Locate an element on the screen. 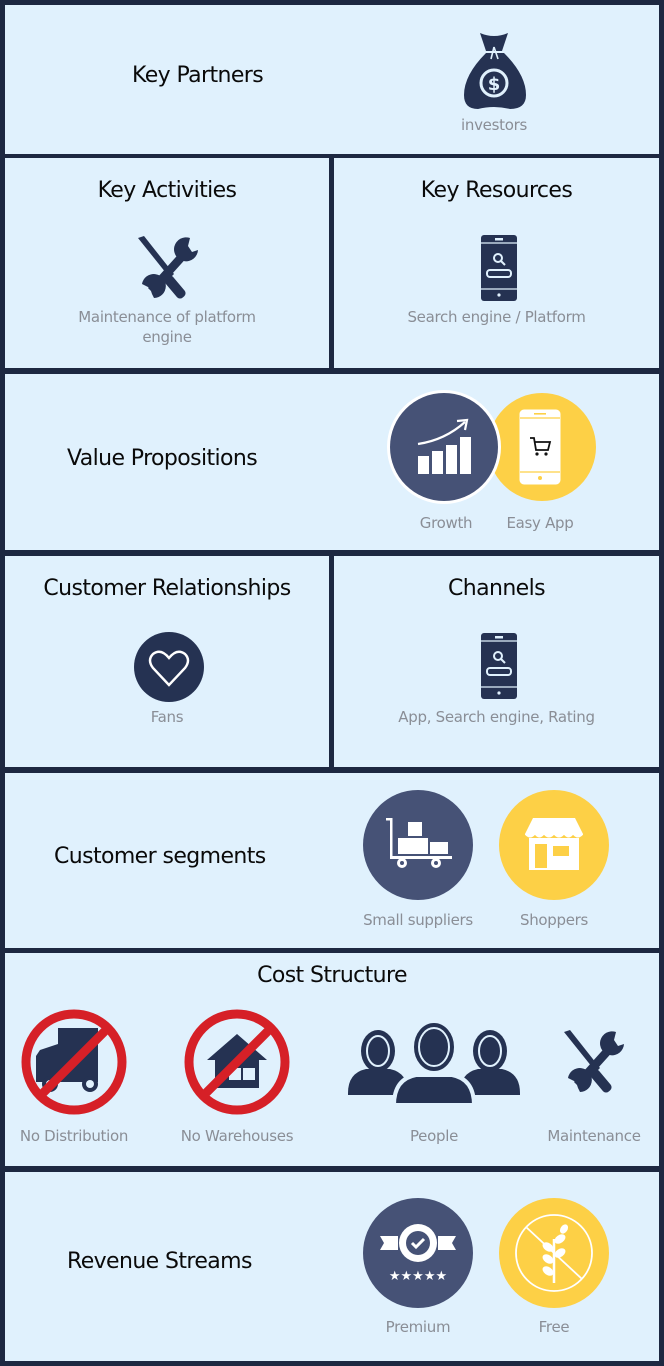  store-icon is located at coordinates (554, 844).